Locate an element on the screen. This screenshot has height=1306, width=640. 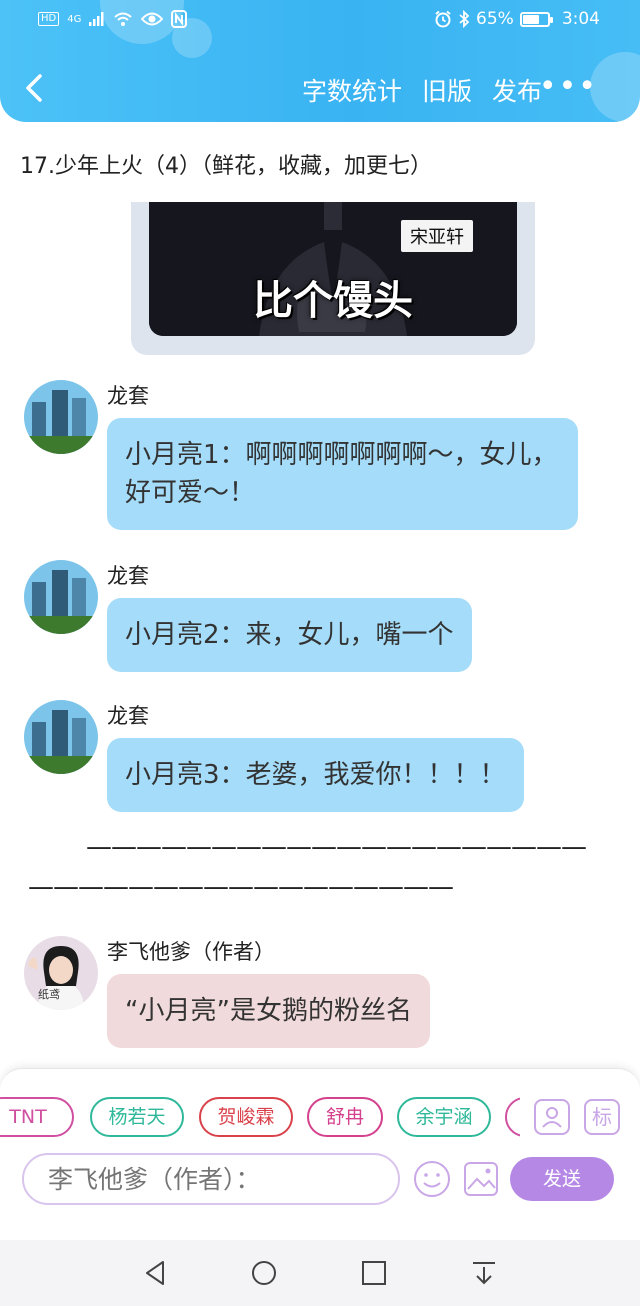
image-icon is located at coordinates (481, 1179).